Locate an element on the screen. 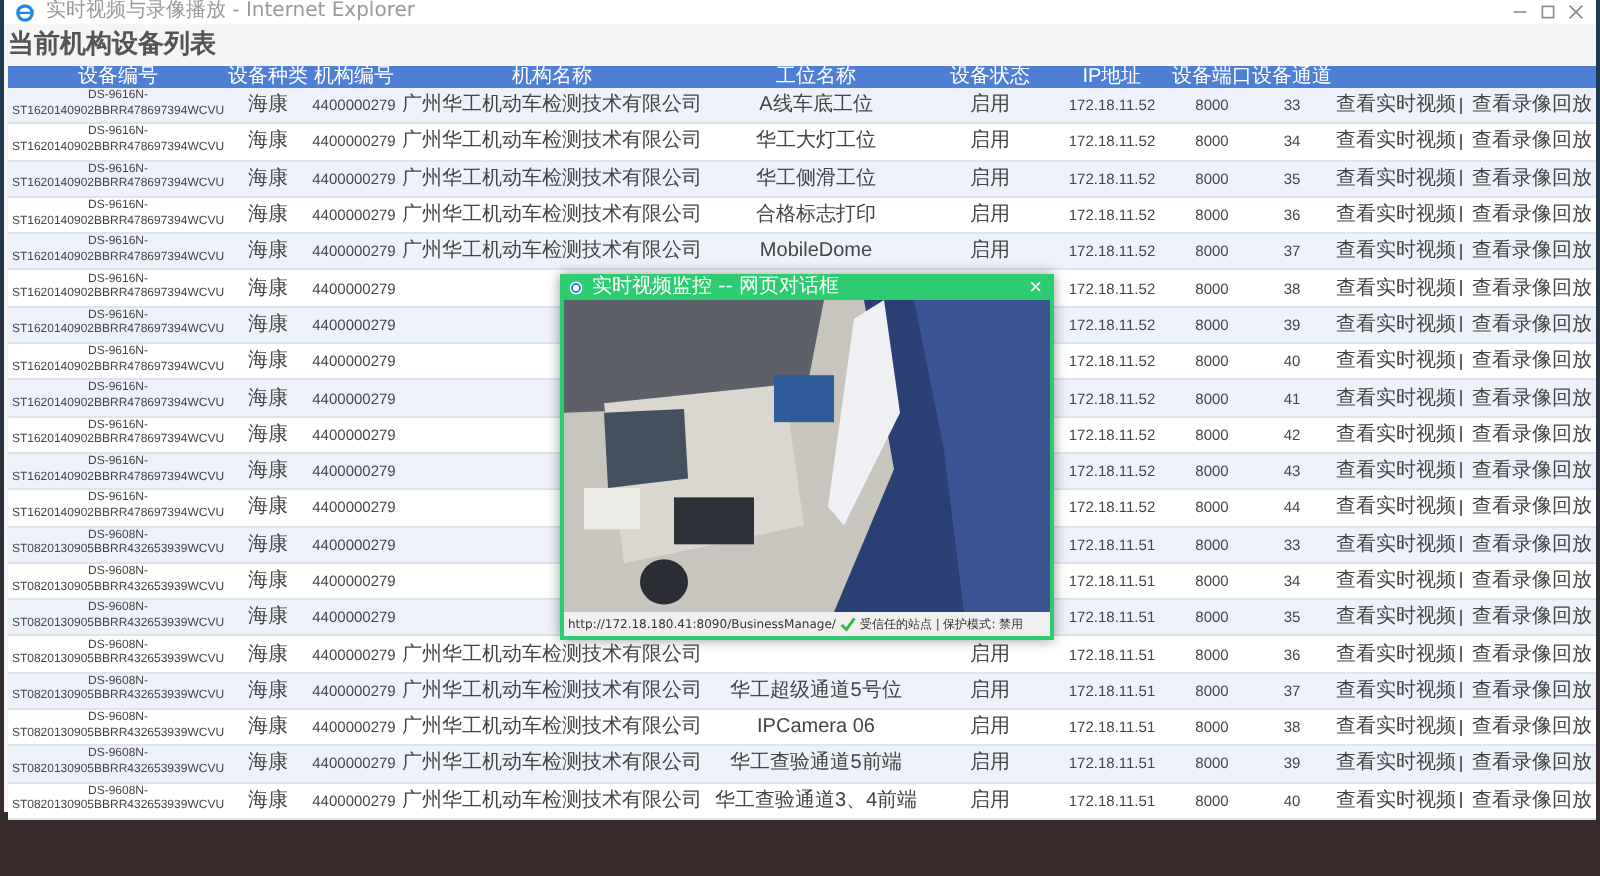 The image size is (1600, 876). table-cell: 华工侧滑工位 is located at coordinates (816, 178).